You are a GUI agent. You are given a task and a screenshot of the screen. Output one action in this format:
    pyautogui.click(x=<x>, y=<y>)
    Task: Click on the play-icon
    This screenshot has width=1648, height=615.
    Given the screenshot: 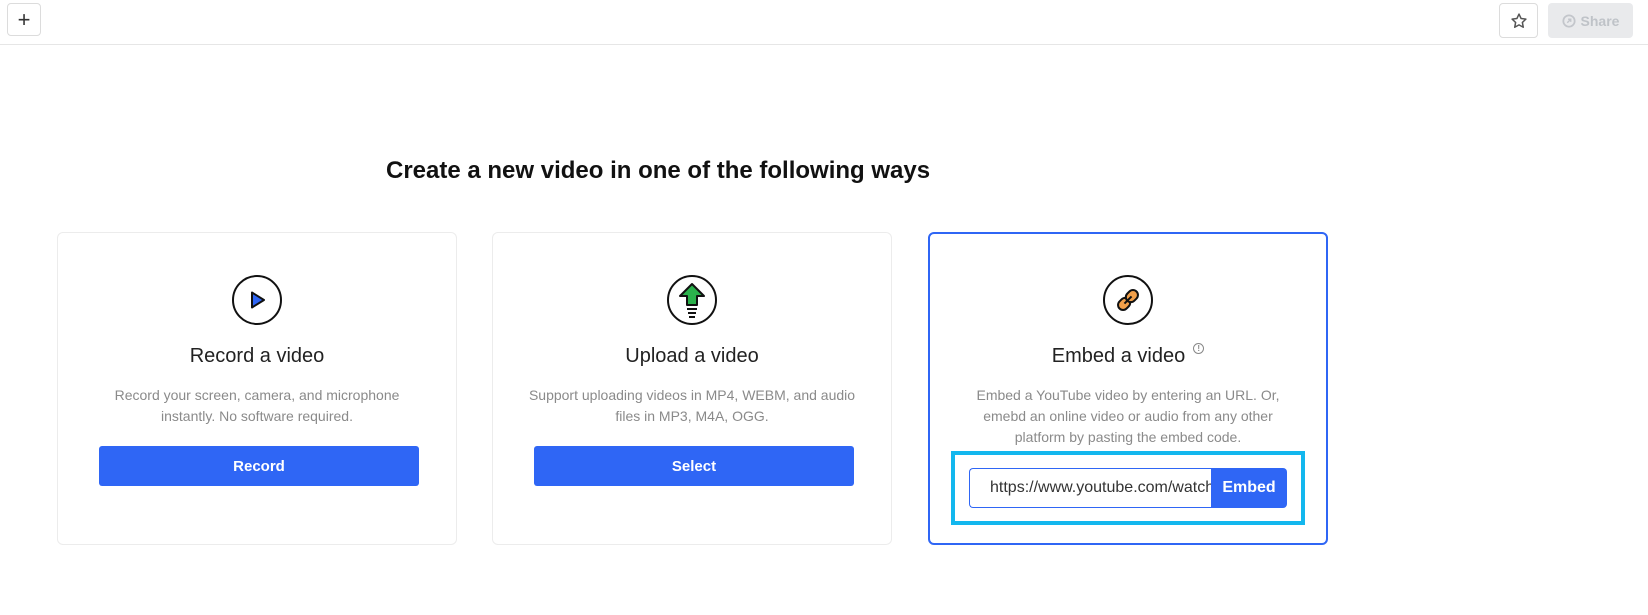 What is the action you would take?
    pyautogui.click(x=258, y=300)
    